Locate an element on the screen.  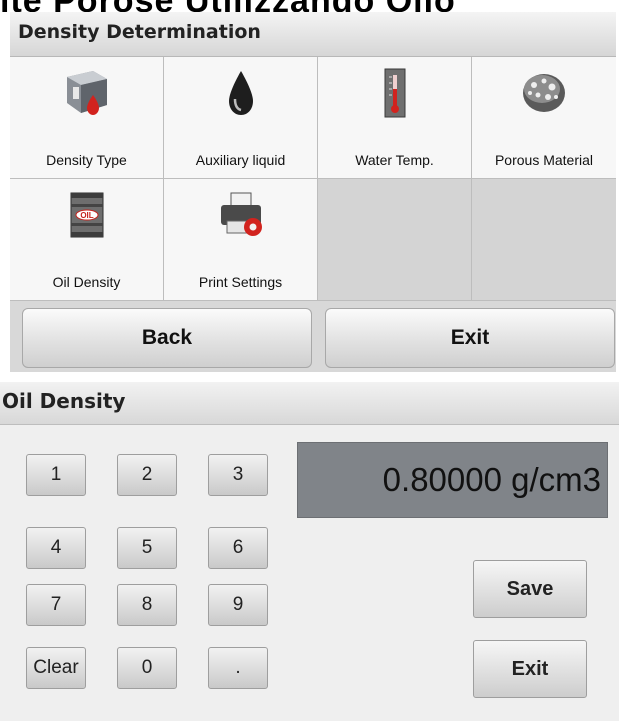
key-1: 1 is located at coordinates (56, 475).